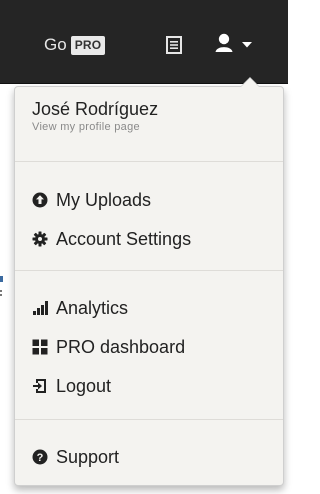  I want to click on pro-badge: PRO, so click(88, 45).